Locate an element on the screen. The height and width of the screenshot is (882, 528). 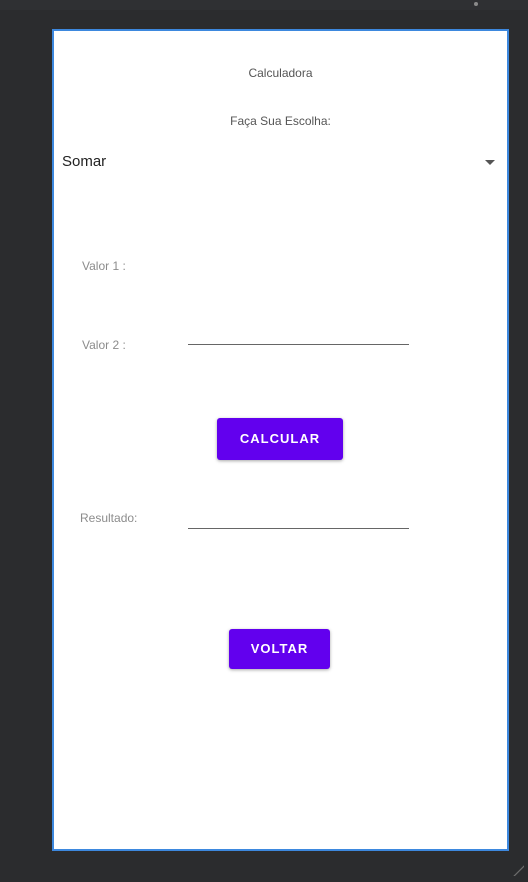
valor2-label: Valor 2 : is located at coordinates (104, 345).